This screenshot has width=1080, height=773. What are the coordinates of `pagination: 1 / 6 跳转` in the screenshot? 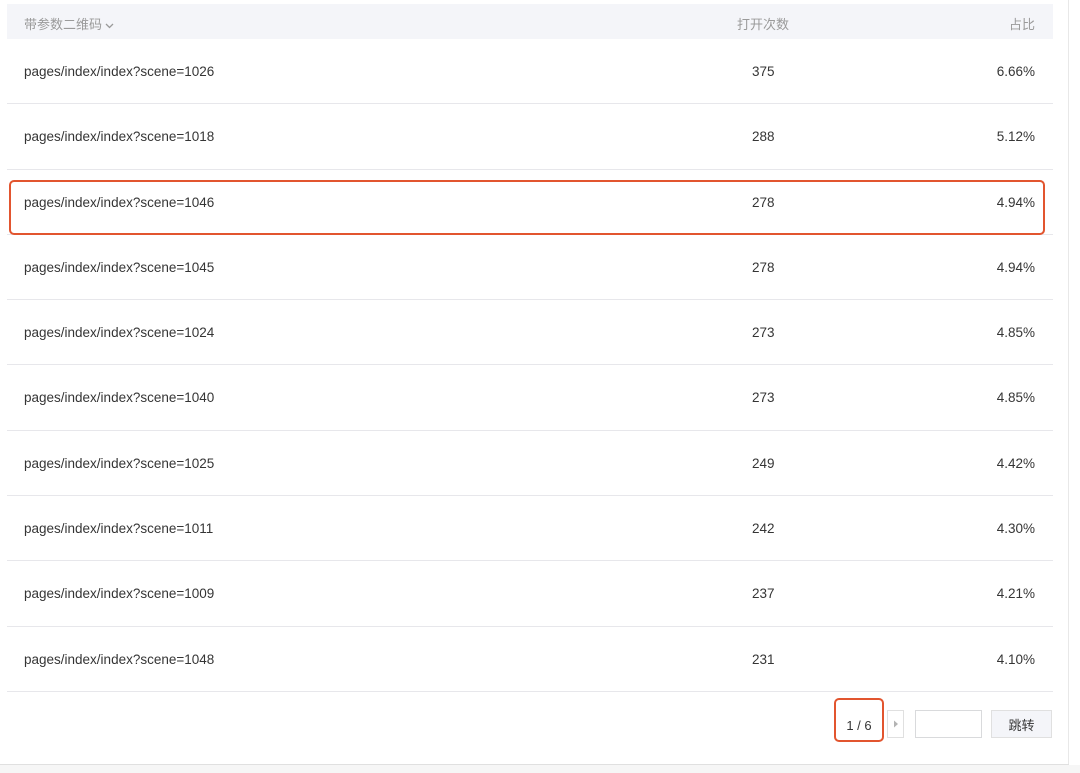 It's located at (540, 720).